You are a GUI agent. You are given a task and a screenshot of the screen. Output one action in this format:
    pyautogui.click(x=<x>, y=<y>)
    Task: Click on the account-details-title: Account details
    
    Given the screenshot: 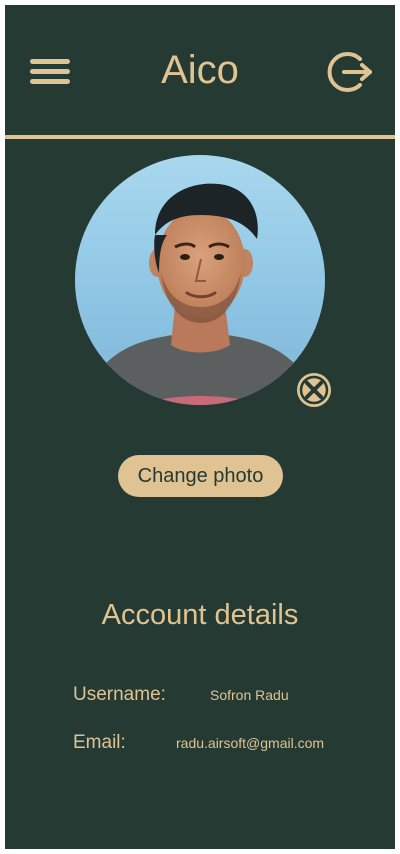 What is the action you would take?
    pyautogui.click(x=200, y=615)
    